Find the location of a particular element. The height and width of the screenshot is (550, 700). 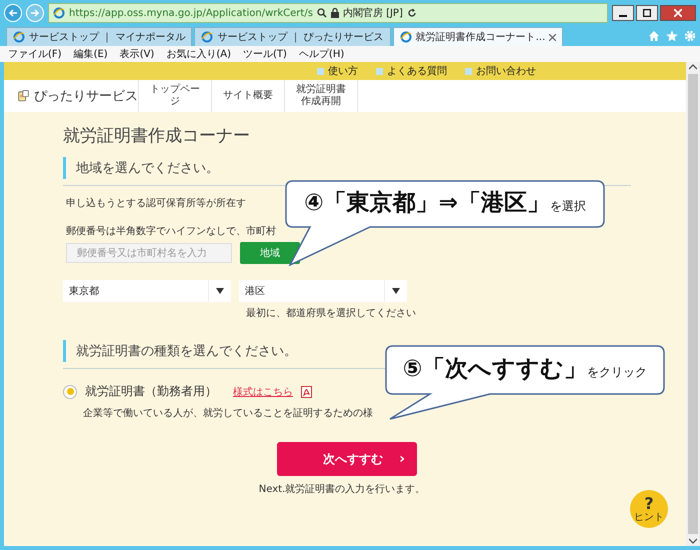

star-icon is located at coordinates (672, 36).